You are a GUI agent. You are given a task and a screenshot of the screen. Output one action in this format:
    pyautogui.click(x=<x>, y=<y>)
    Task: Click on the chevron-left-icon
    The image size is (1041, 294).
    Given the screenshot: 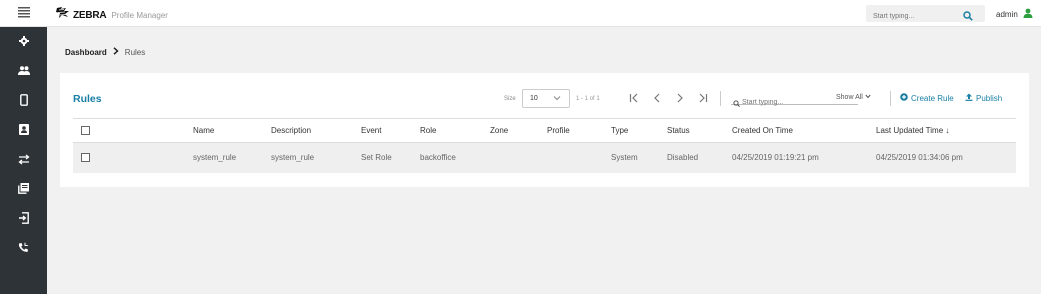 What is the action you would take?
    pyautogui.click(x=657, y=99)
    